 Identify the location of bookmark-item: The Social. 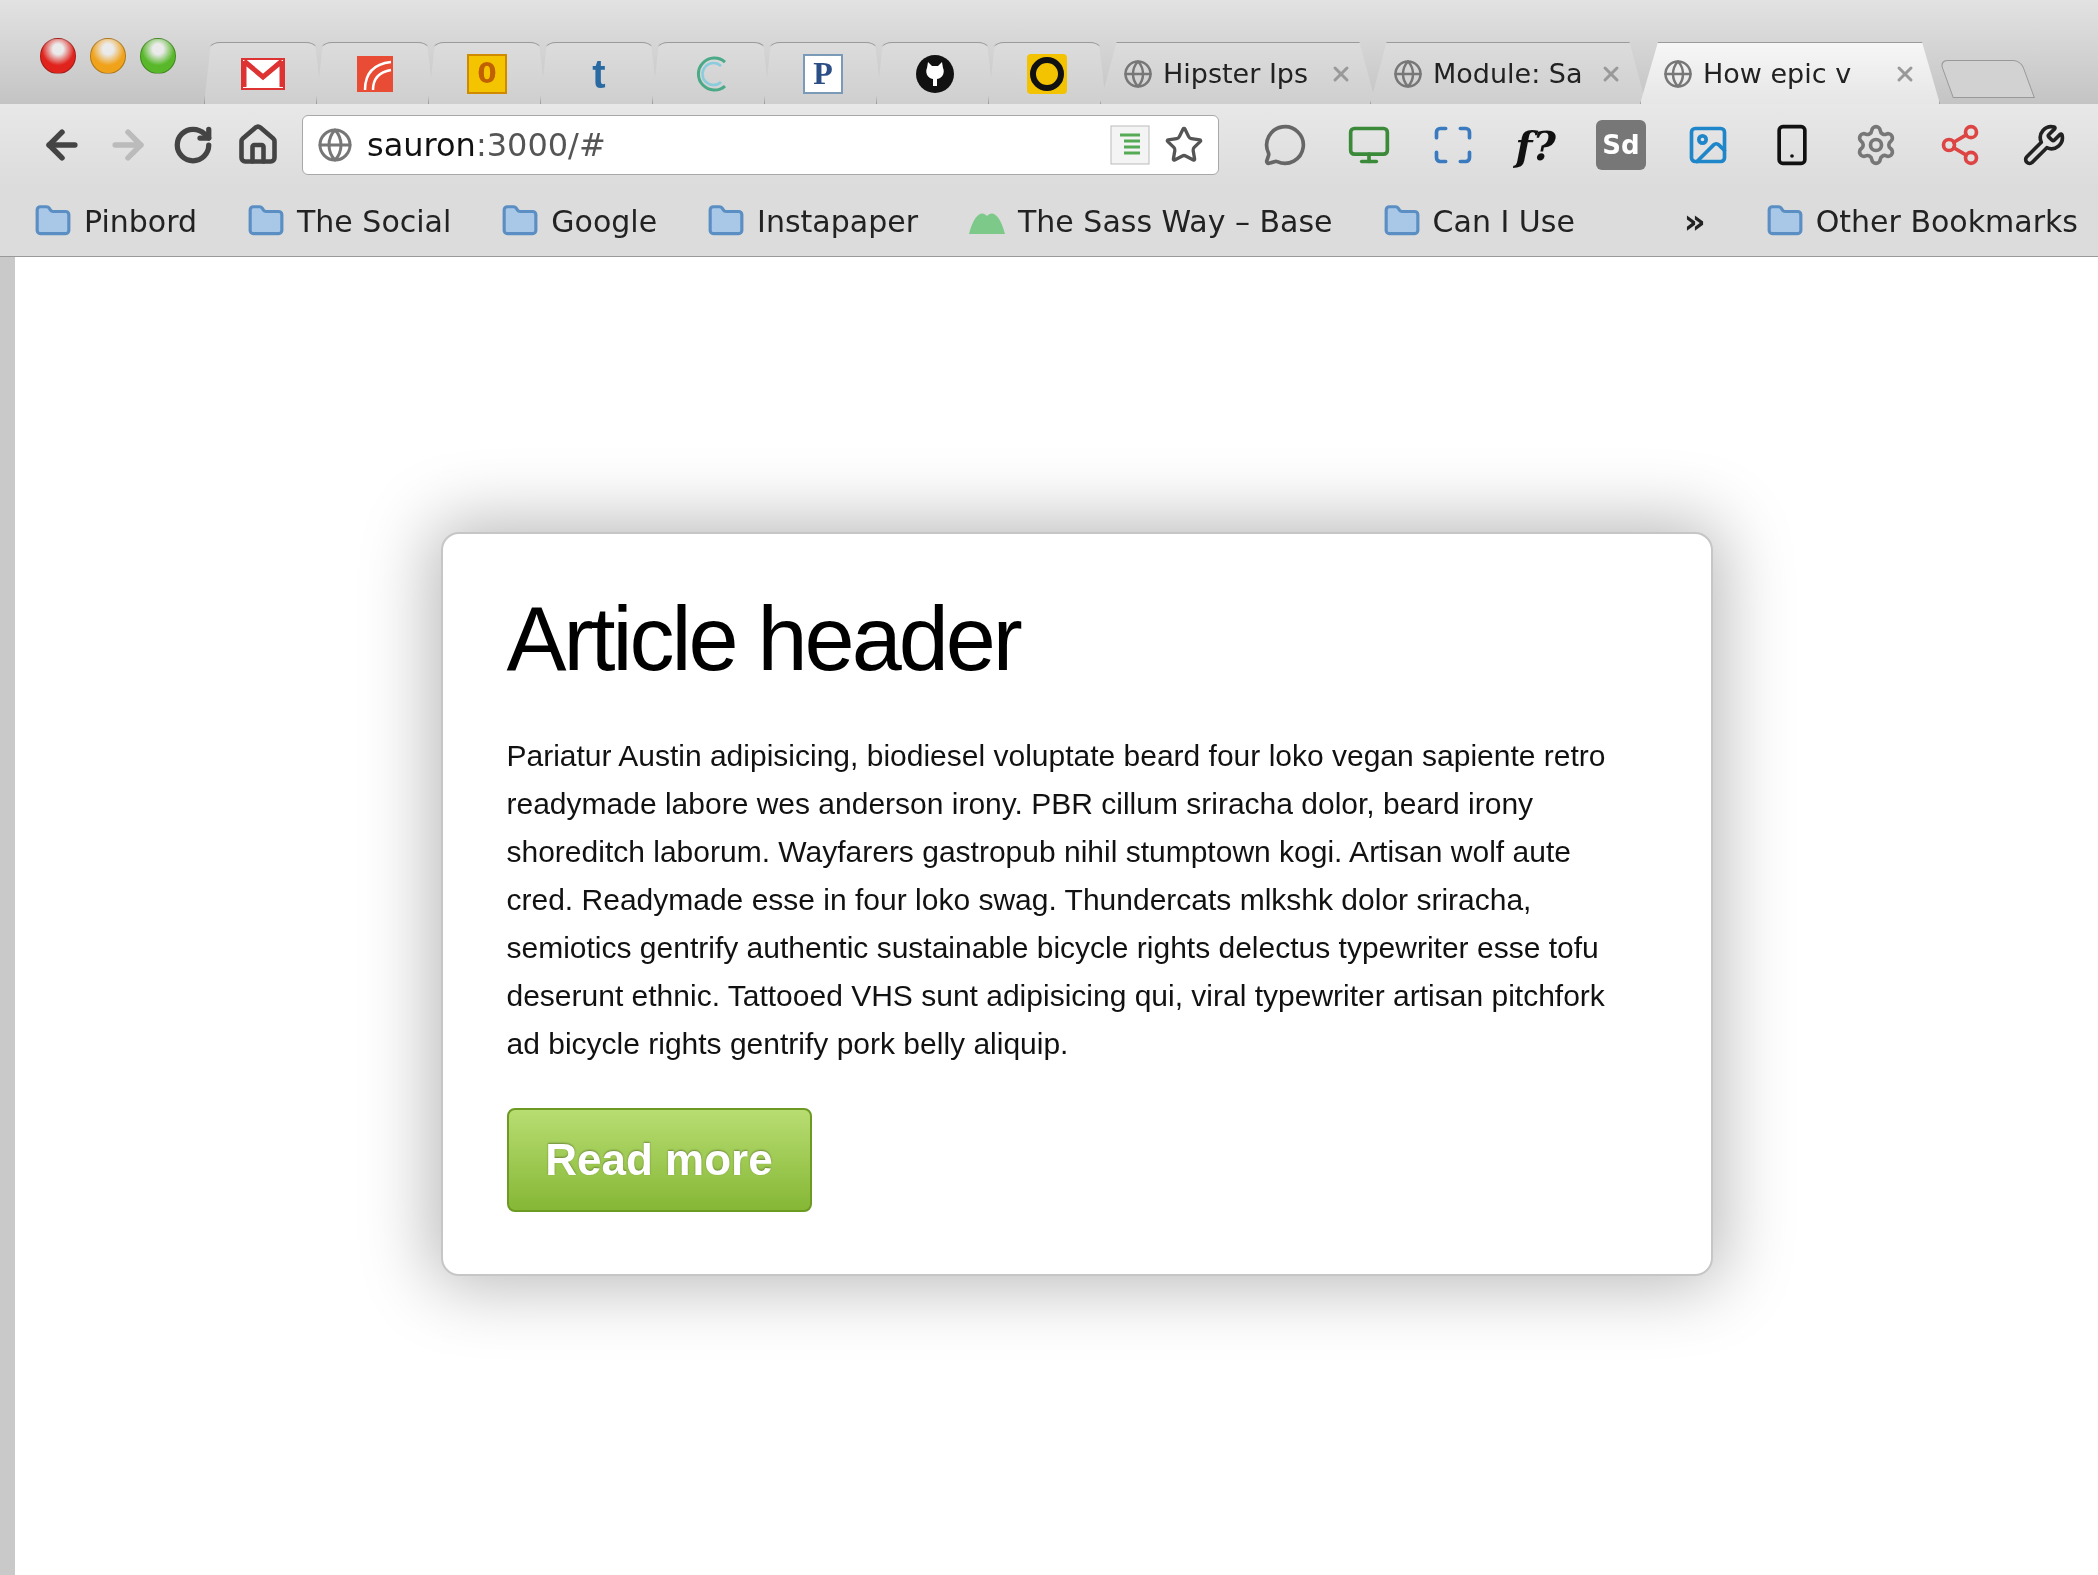
(349, 221).